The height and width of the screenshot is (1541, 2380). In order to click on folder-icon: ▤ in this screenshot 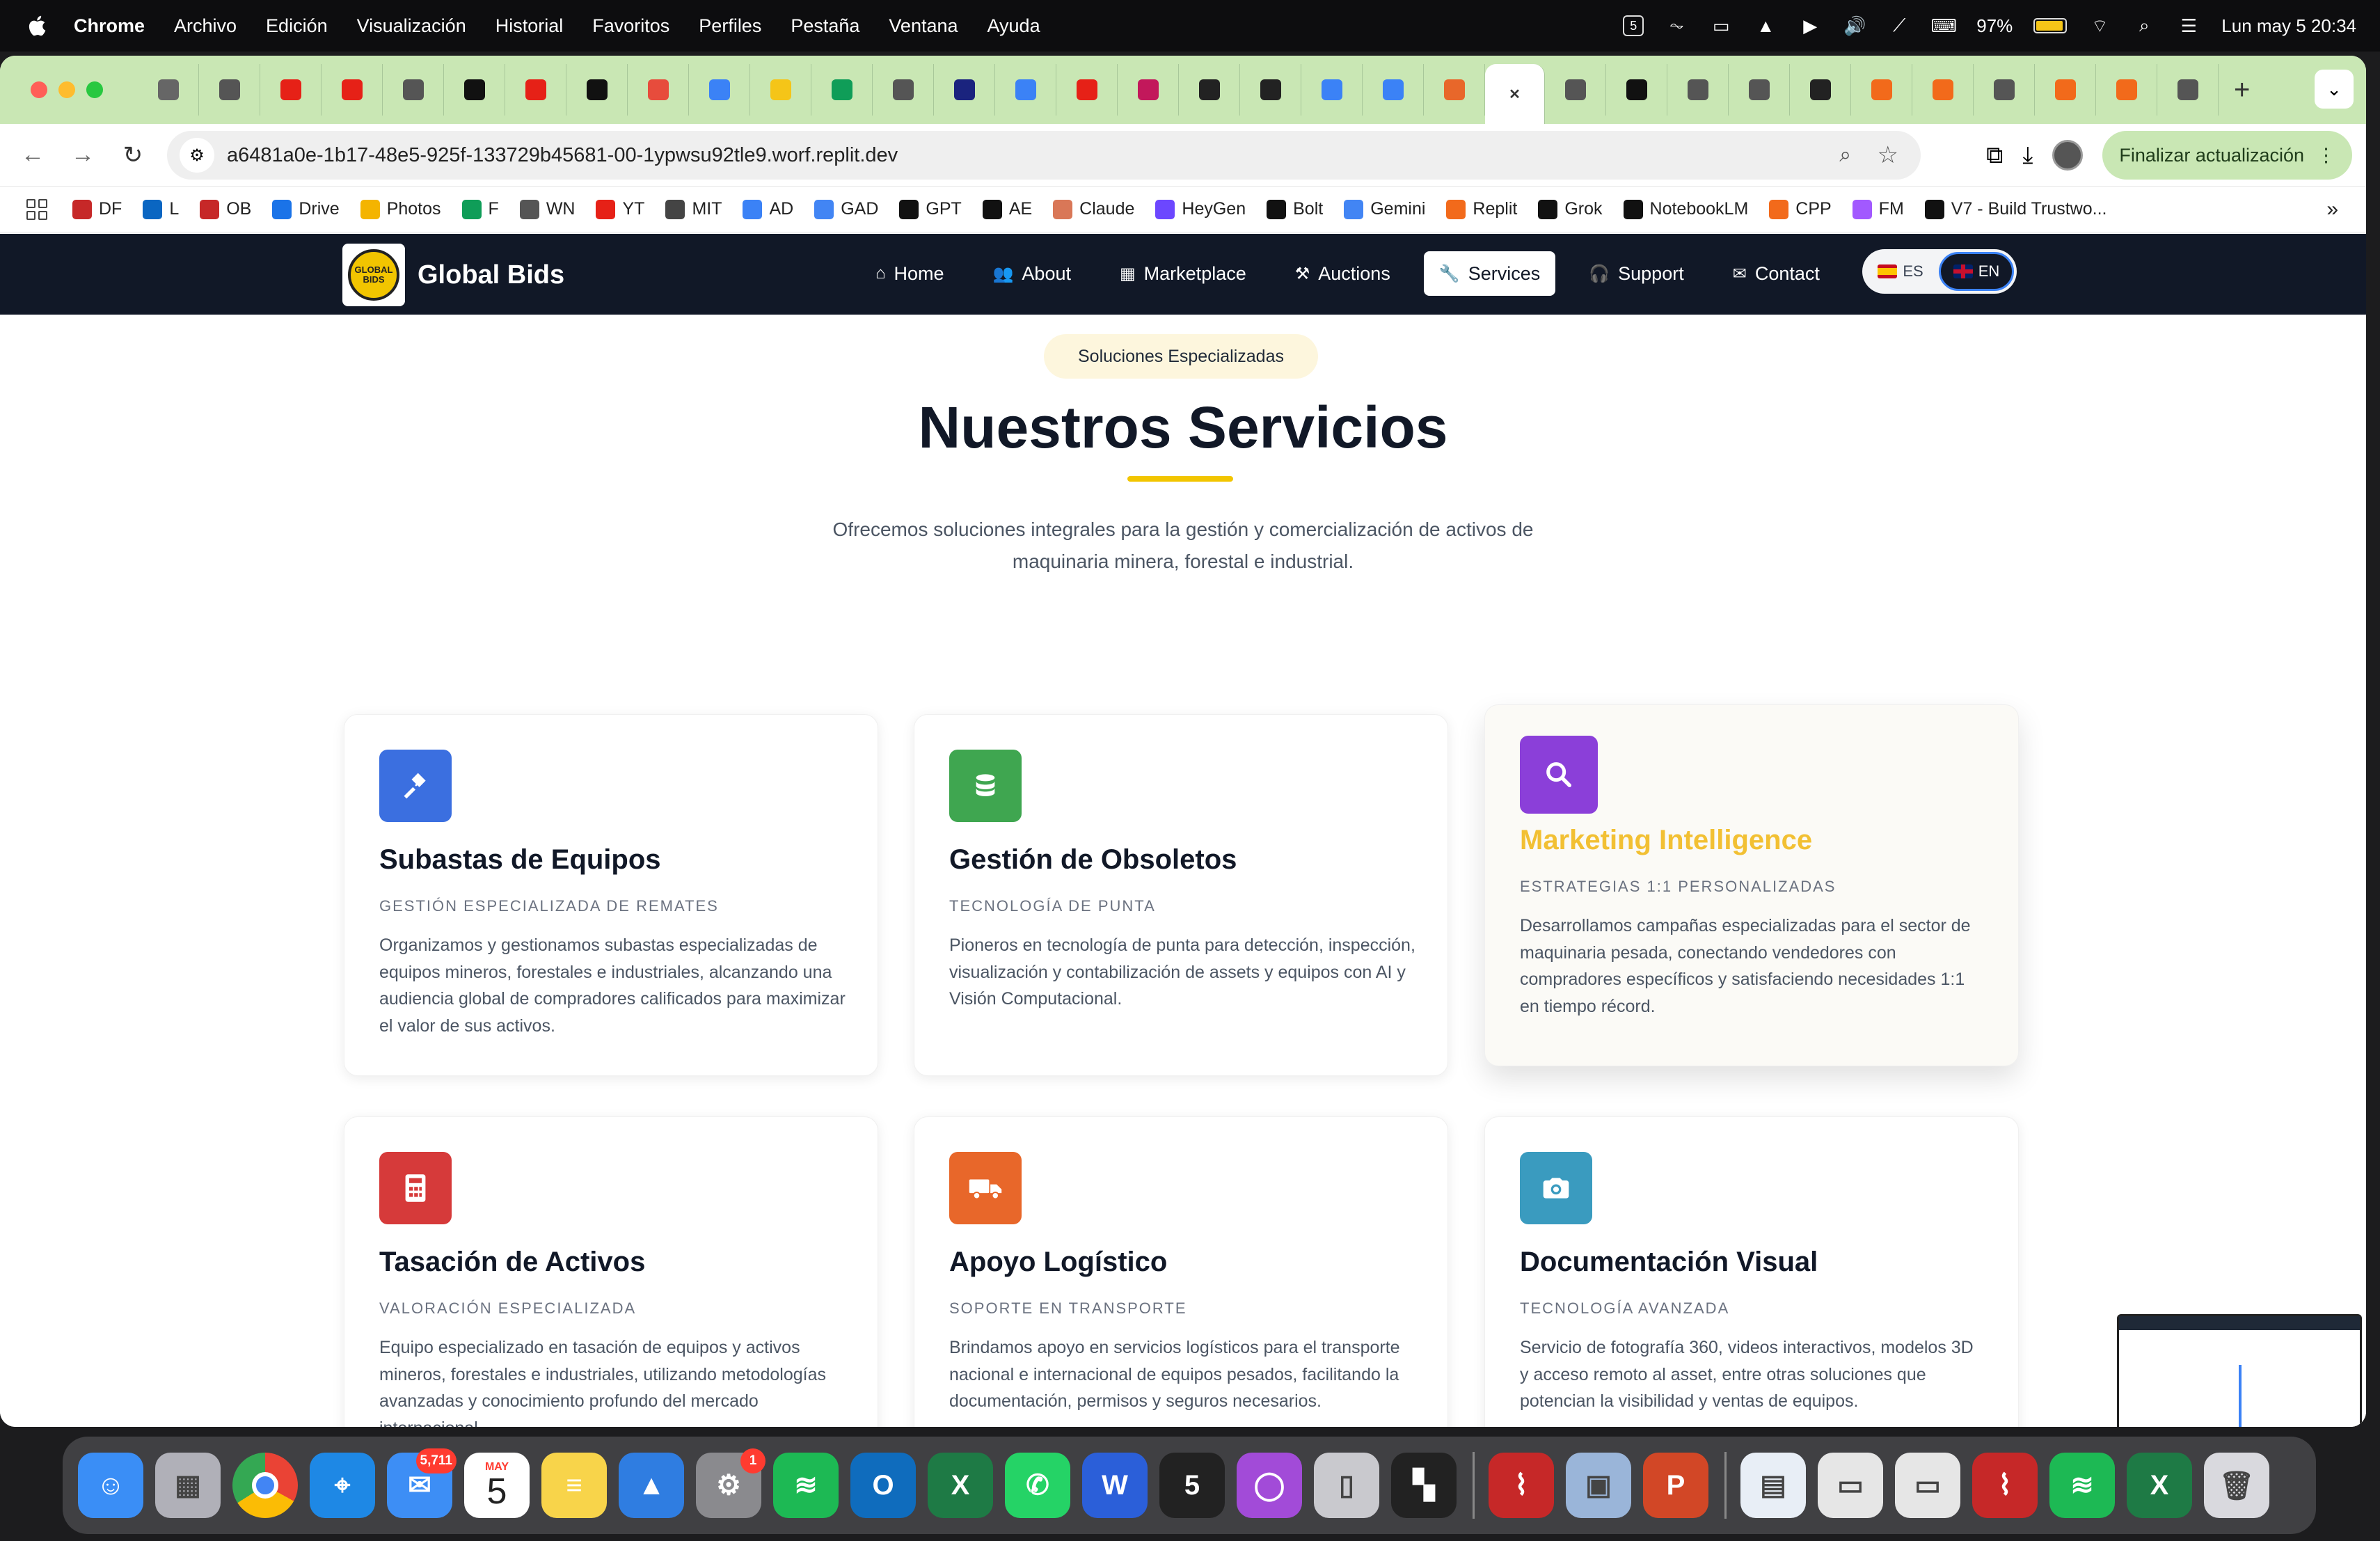, I will do `click(1773, 1485)`.